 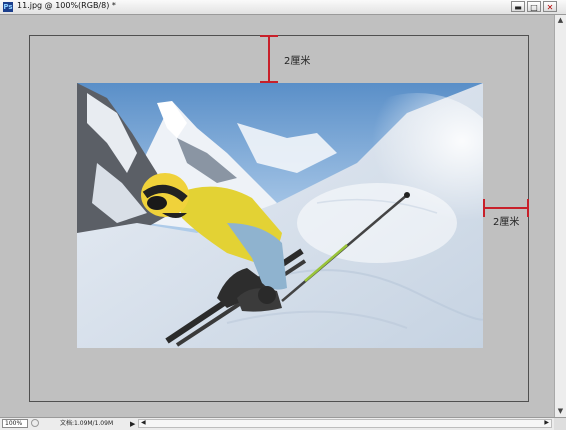 What do you see at coordinates (546, 422) in the screenshot?
I see `scroll-right-icon: ▶` at bounding box center [546, 422].